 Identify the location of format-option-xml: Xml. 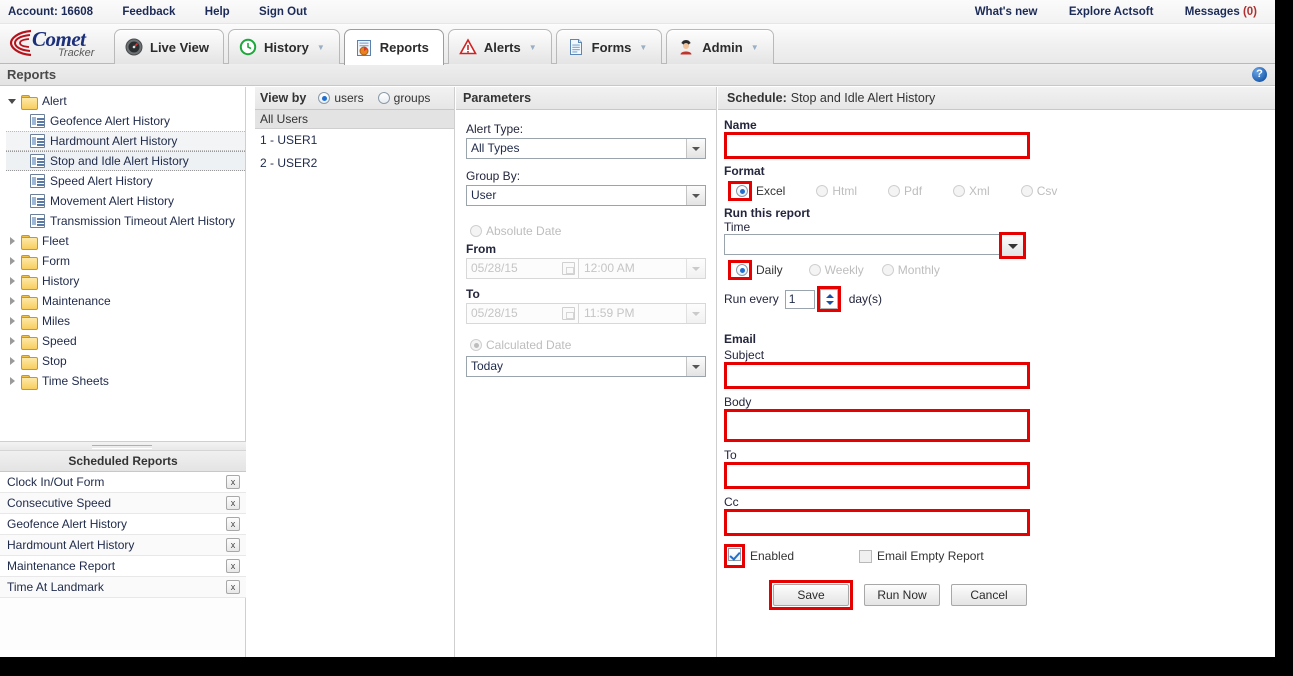
(969, 191).